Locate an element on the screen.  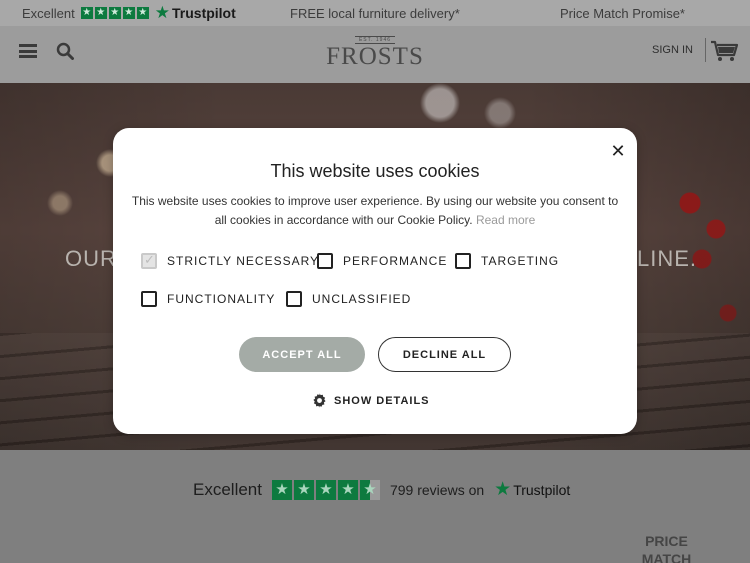
price-match-badge: PRICE MATCH is located at coordinates (666, 547).